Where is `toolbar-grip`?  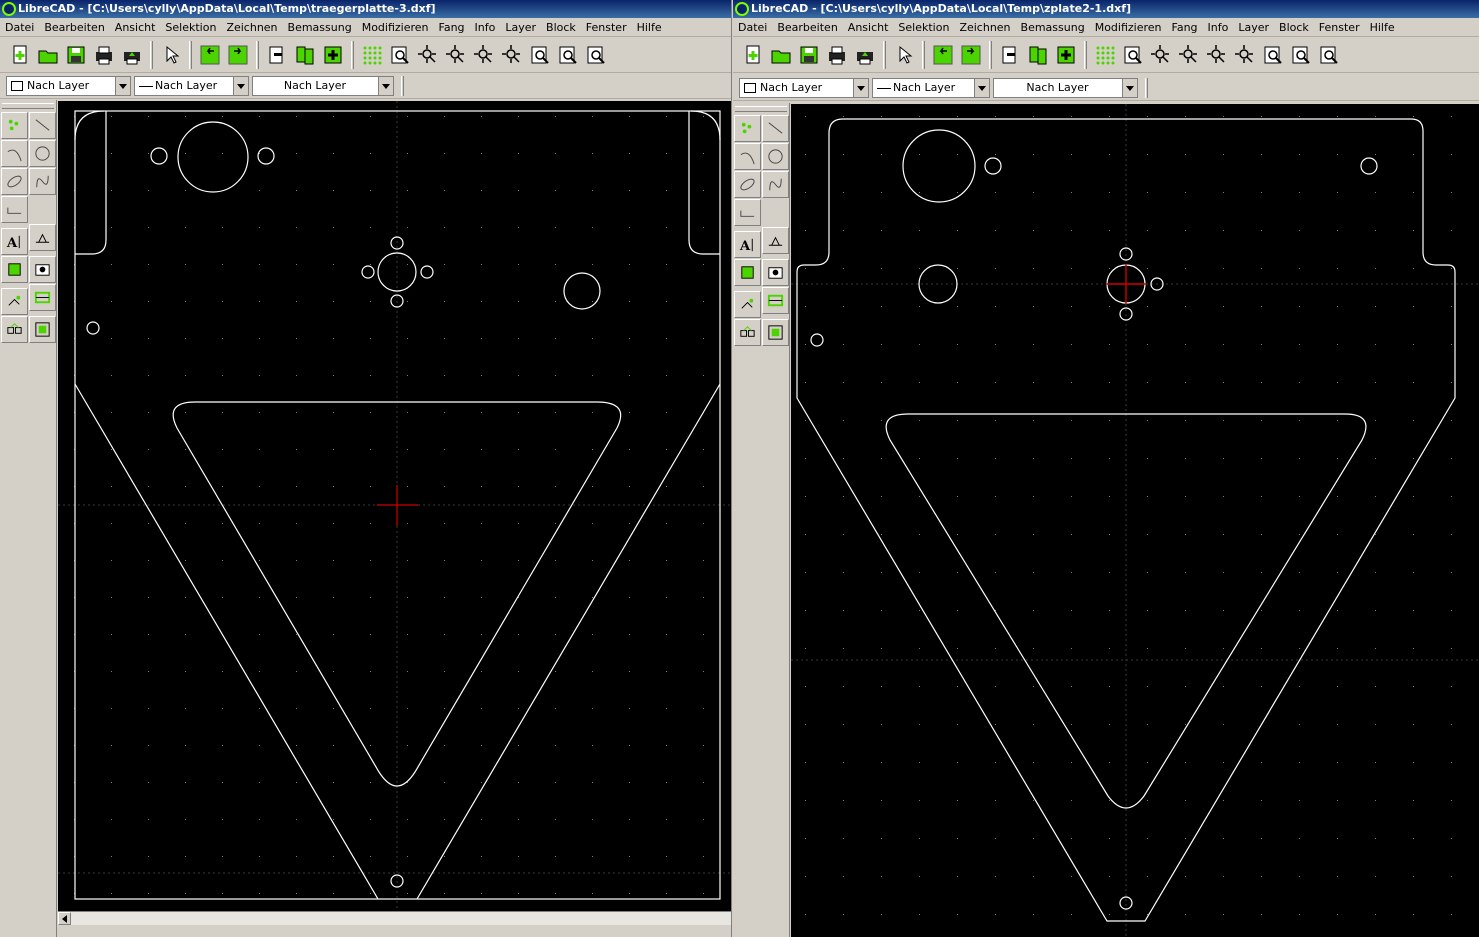 toolbar-grip is located at coordinates (1146, 88).